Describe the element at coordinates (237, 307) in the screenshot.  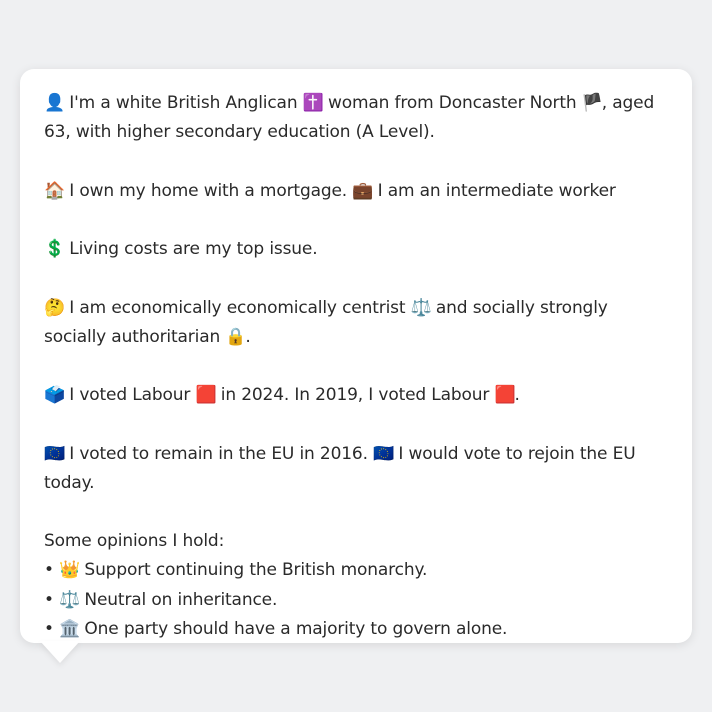
I see `ideology-text-a: I am economically economically centrist` at that location.